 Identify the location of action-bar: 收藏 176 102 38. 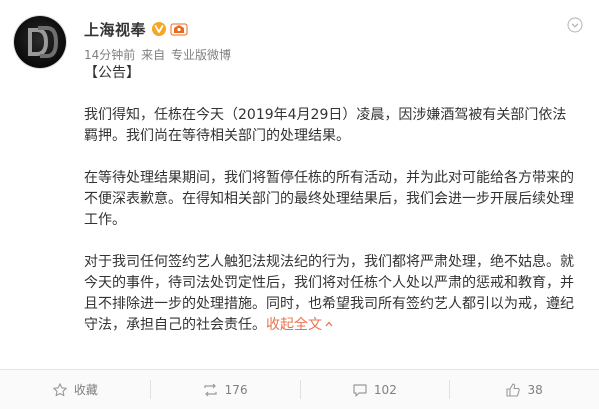
(299, 389).